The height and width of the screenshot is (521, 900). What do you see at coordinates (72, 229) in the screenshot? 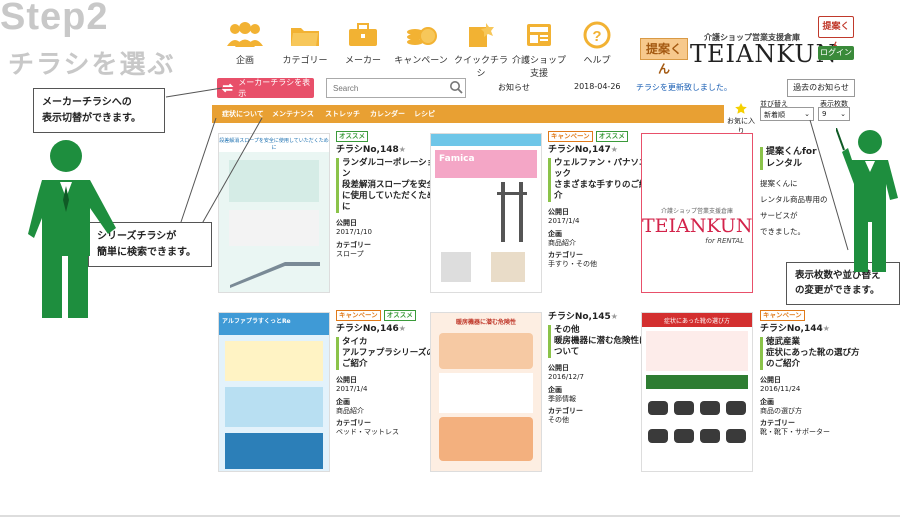
I see `presenter-figure-left` at bounding box center [72, 229].